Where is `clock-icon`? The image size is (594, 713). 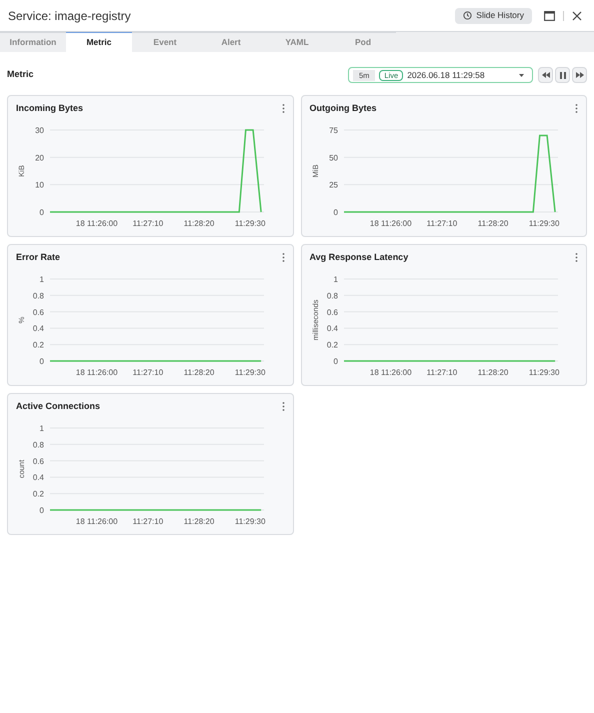 clock-icon is located at coordinates (467, 15).